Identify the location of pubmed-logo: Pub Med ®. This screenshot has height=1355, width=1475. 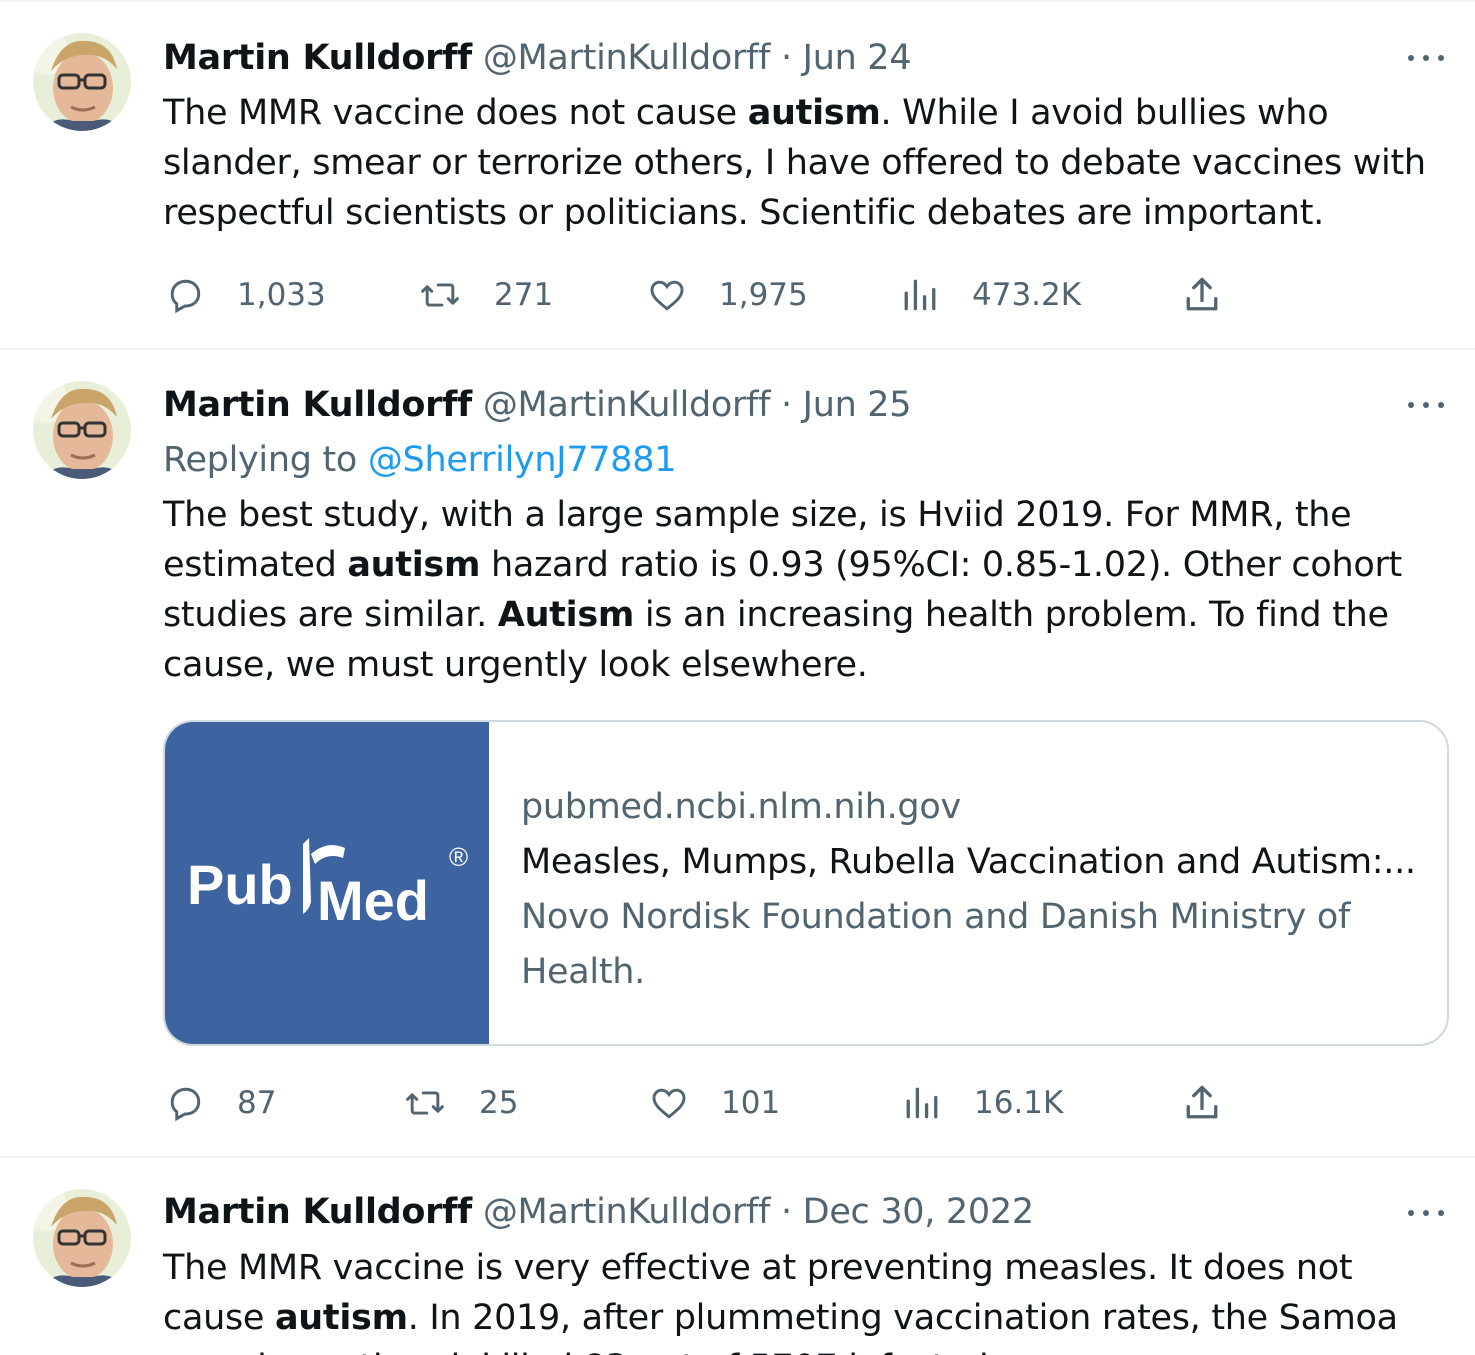
(327, 883).